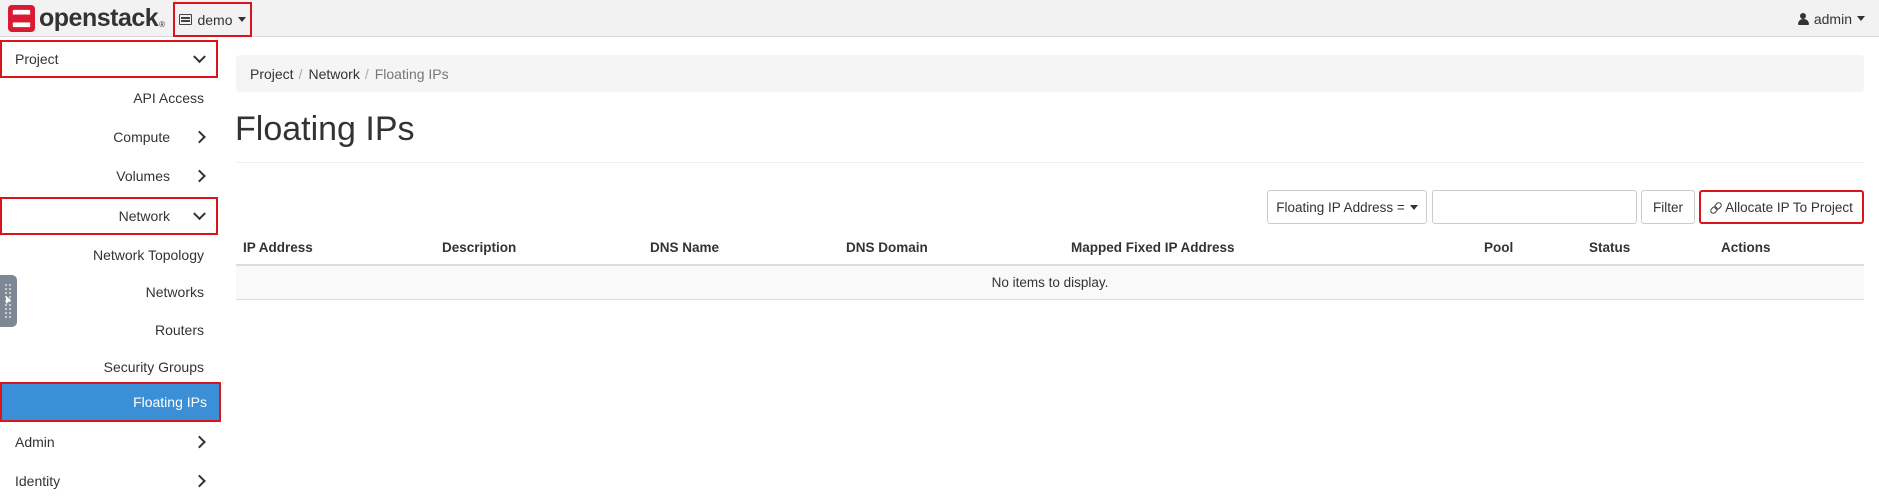 The height and width of the screenshot is (500, 1879). What do you see at coordinates (411, 73) in the screenshot?
I see `breadcrumb-item-current: Floating IPs` at bounding box center [411, 73].